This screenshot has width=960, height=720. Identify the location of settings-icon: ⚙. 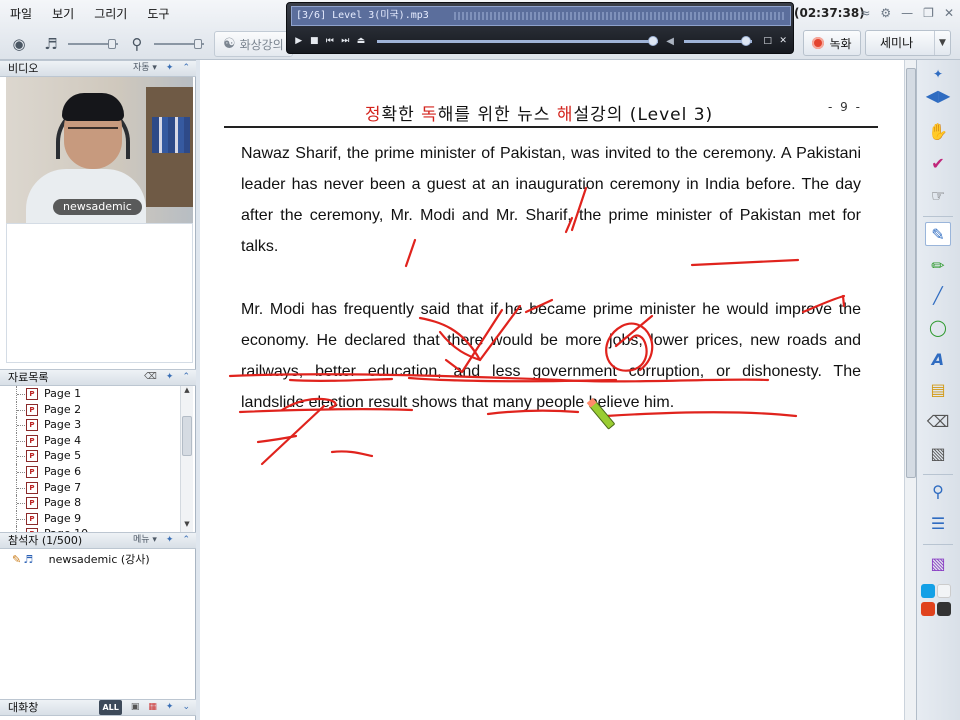
(885, 13).